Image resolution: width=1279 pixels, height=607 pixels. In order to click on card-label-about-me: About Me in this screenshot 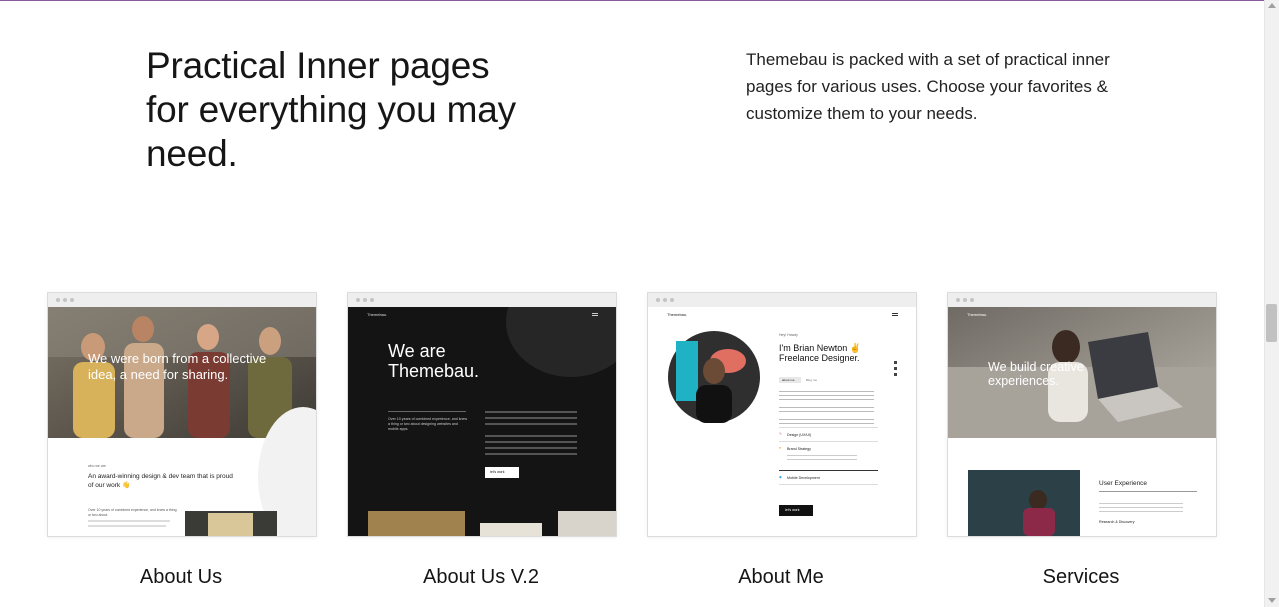, I will do `click(781, 577)`.